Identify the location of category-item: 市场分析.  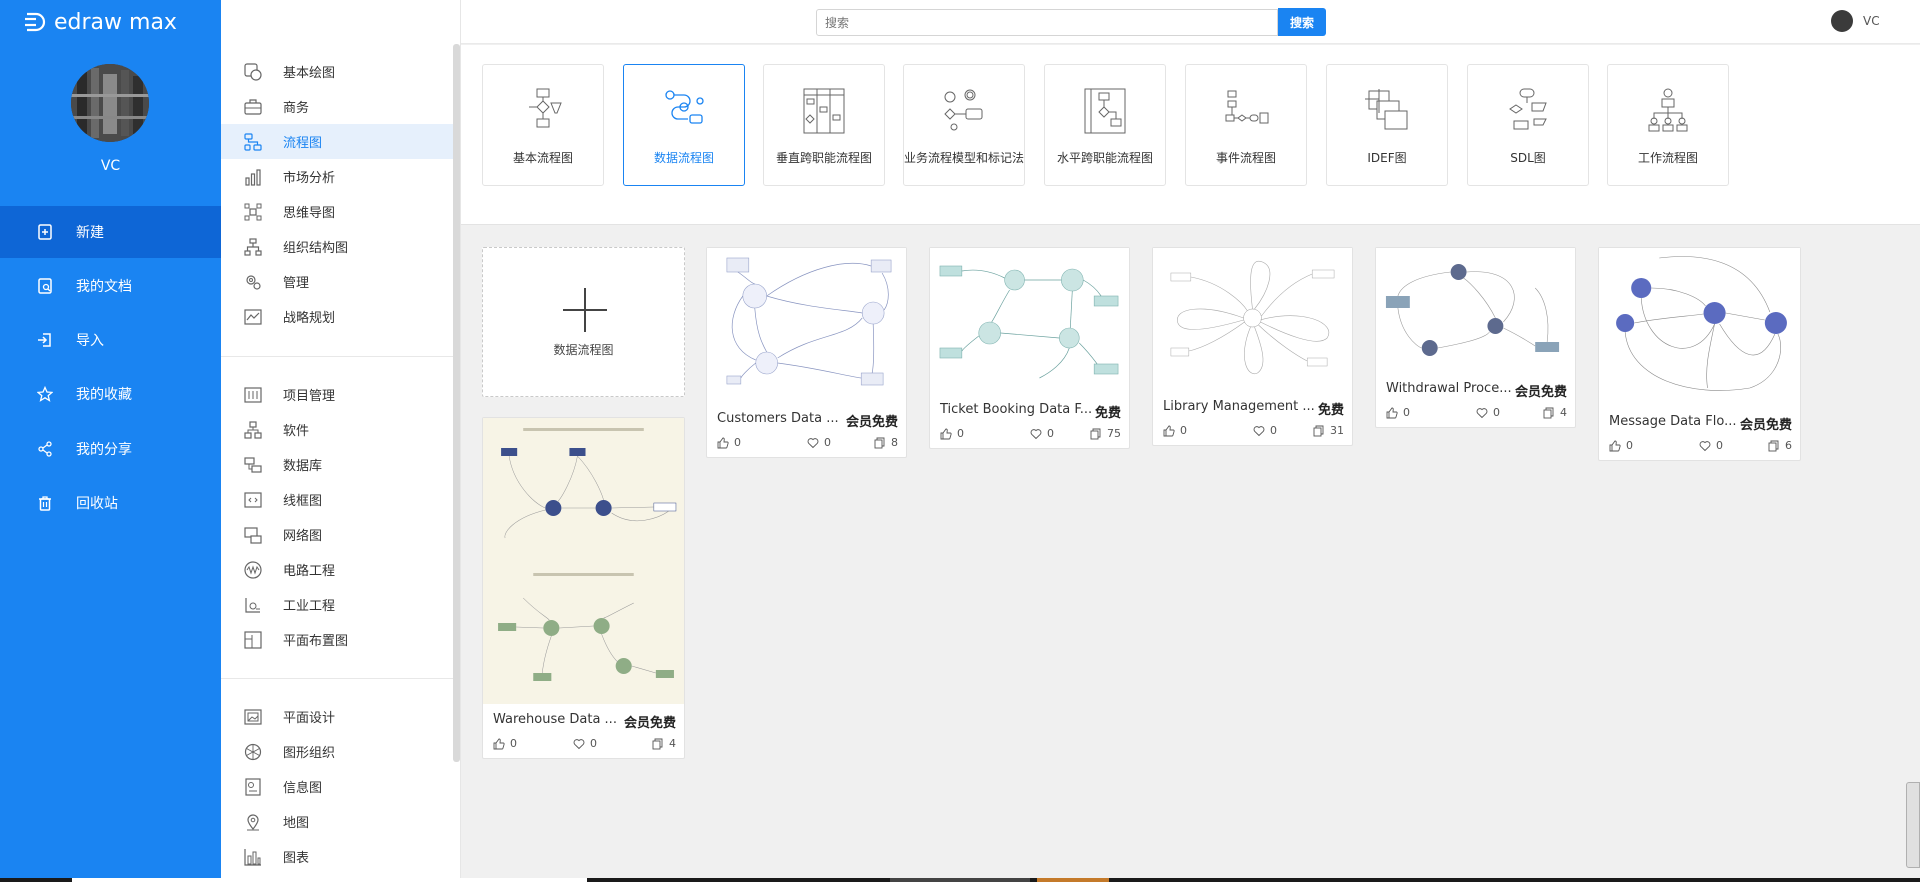
(337, 176).